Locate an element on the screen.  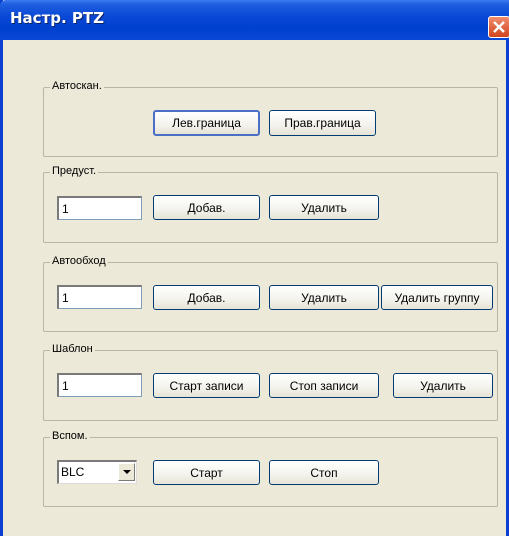
close-button is located at coordinates (498, 27).